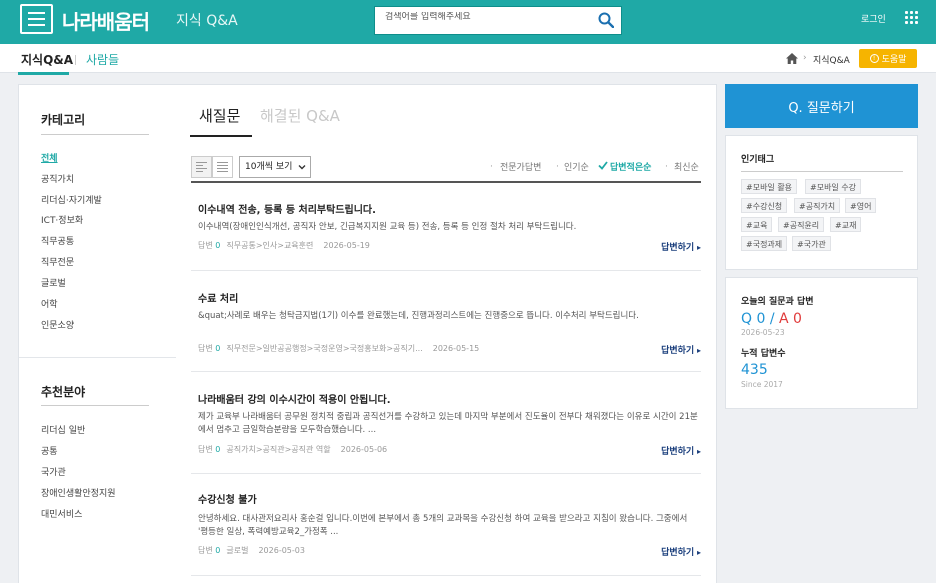  I want to click on home-icon, so click(792, 58).